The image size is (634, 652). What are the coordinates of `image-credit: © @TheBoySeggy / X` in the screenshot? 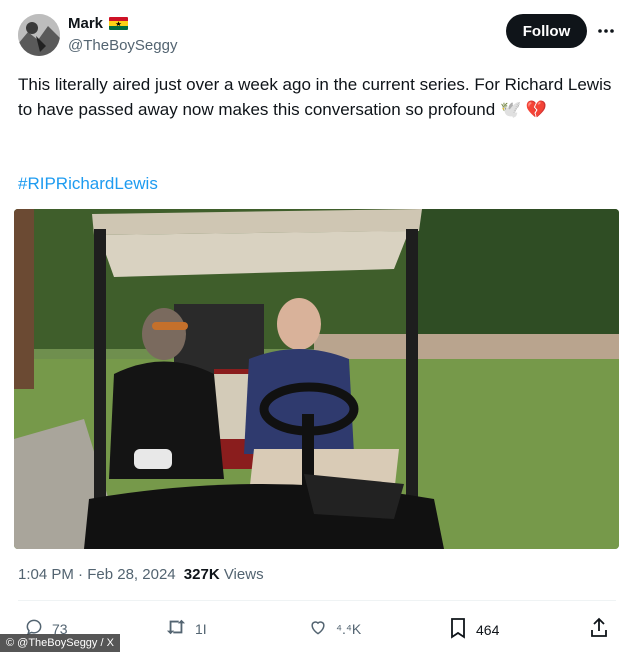 It's located at (60, 643).